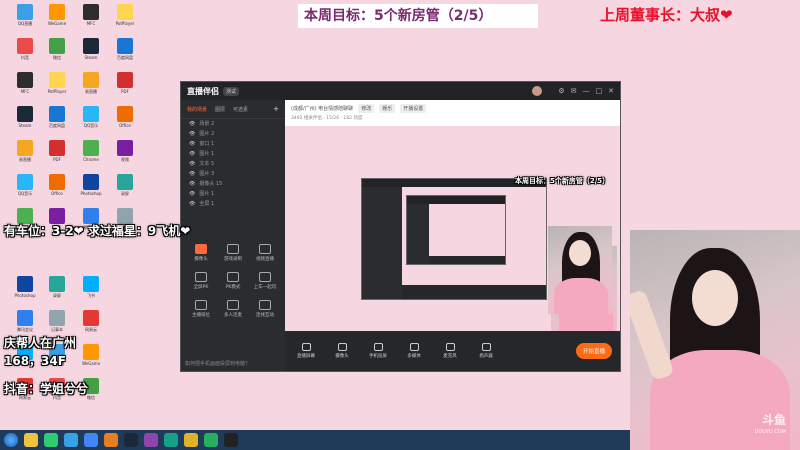 Image resolution: width=800 pixels, height=450 pixels. What do you see at coordinates (51, 440) in the screenshot?
I see `wechat-icon` at bounding box center [51, 440].